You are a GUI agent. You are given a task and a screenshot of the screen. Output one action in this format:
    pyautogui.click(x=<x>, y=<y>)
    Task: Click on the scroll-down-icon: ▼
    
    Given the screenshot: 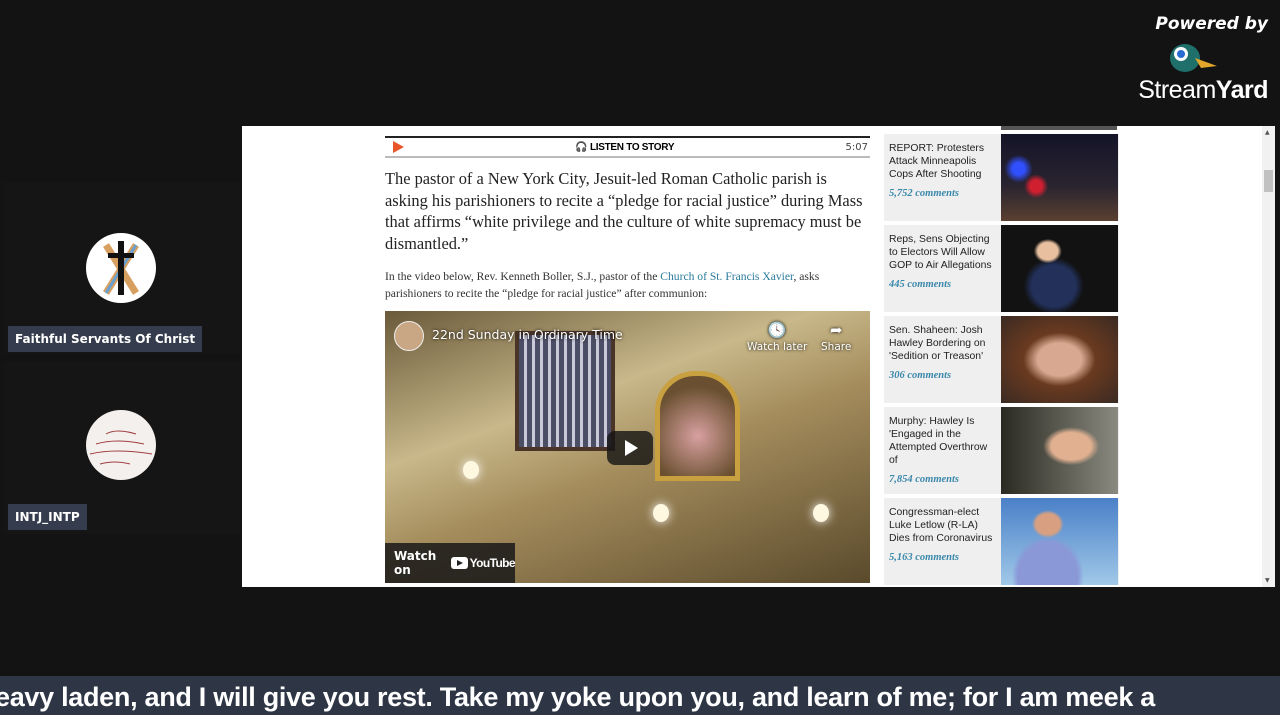 What is the action you would take?
    pyautogui.click(x=1267, y=580)
    